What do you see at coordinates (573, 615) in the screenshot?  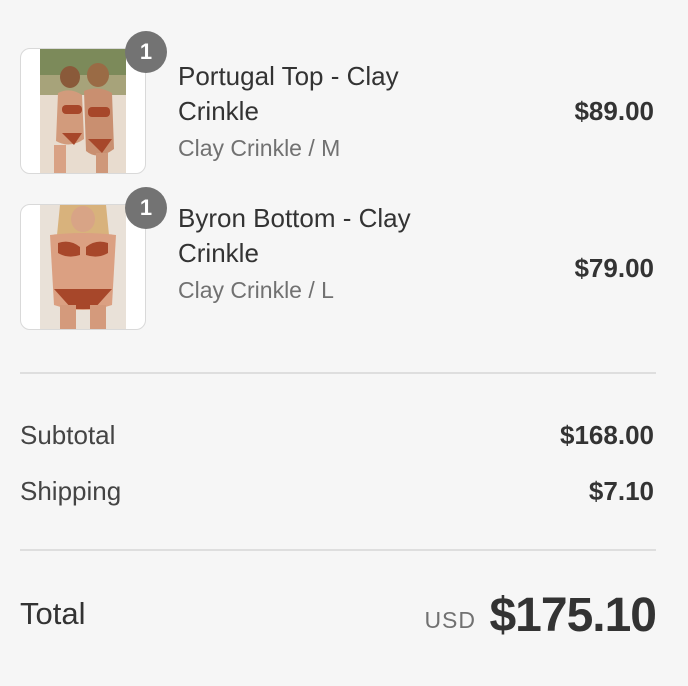 I see `total-value: $175.10` at bounding box center [573, 615].